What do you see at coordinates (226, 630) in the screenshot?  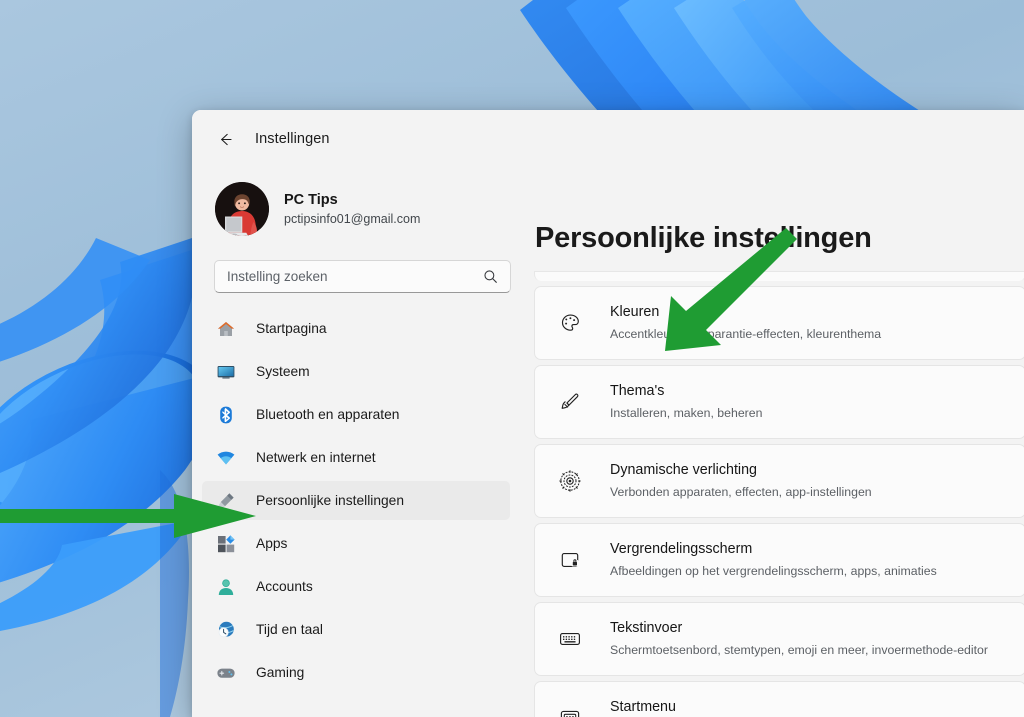 I see `clock-globe-icon` at bounding box center [226, 630].